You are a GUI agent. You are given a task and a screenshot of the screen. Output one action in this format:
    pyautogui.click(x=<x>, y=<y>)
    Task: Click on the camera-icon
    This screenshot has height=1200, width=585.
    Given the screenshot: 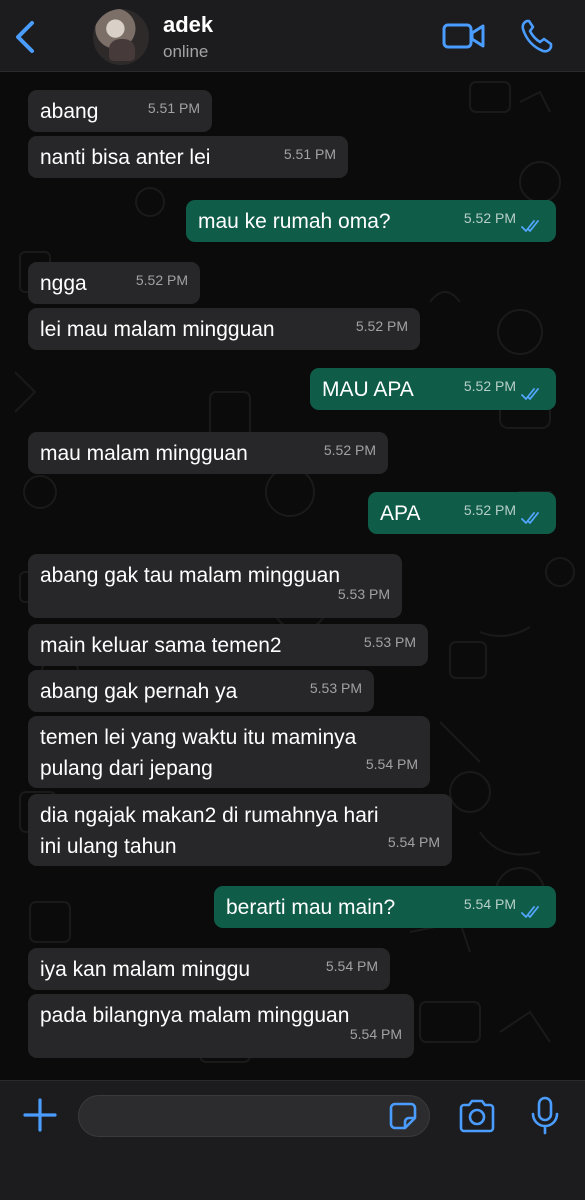 What is the action you would take?
    pyautogui.click(x=477, y=1116)
    